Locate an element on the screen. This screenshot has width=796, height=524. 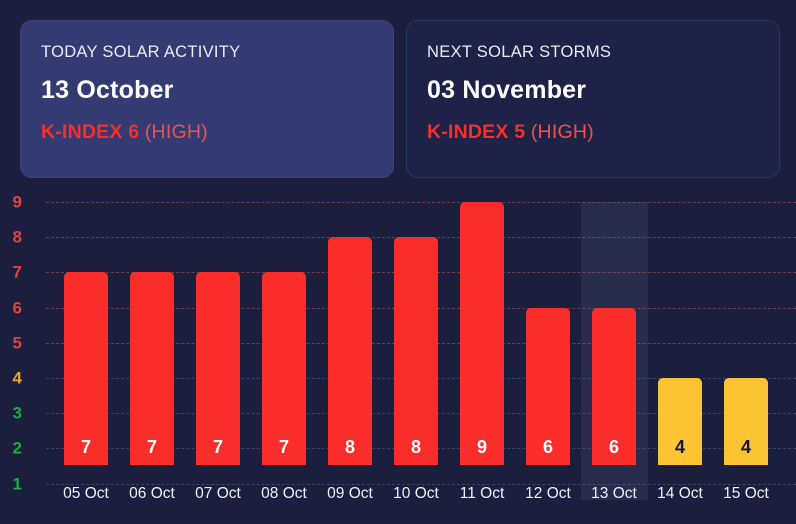
card-kindex: K-INDEX 5 (HIGH) is located at coordinates (593, 131).